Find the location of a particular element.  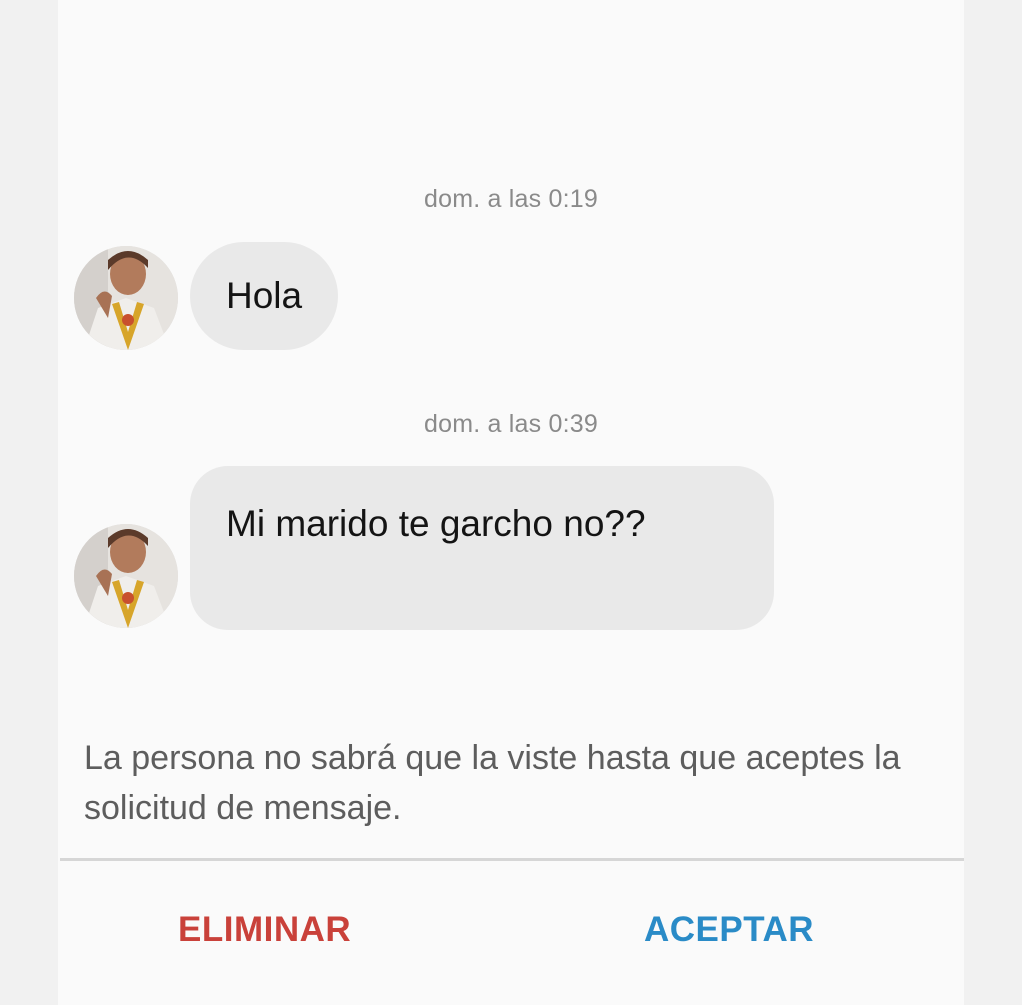

message-timestamp: dom. a las 0:39 is located at coordinates (511, 424).